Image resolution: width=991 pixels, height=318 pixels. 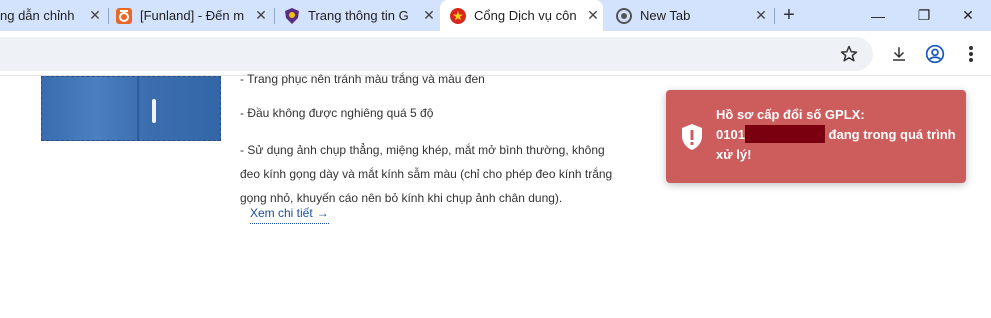 I want to click on shield-icon, so click(x=692, y=137).